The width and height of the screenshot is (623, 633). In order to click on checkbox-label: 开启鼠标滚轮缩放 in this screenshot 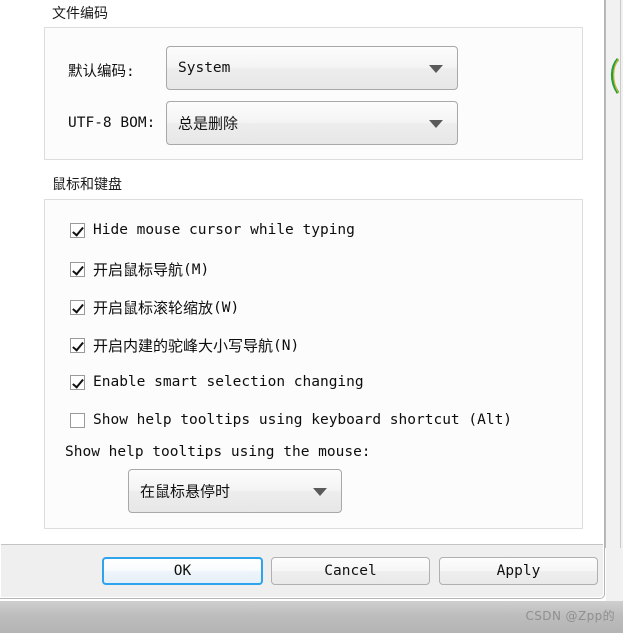, I will do `click(153, 308)`.